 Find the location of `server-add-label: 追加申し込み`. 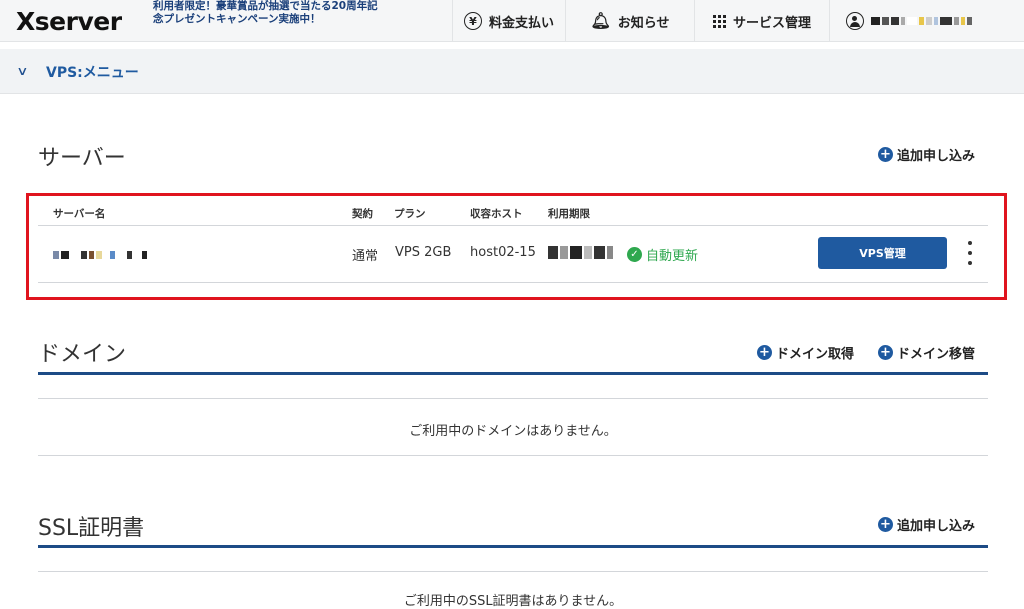

server-add-label: 追加申し込み is located at coordinates (936, 156).